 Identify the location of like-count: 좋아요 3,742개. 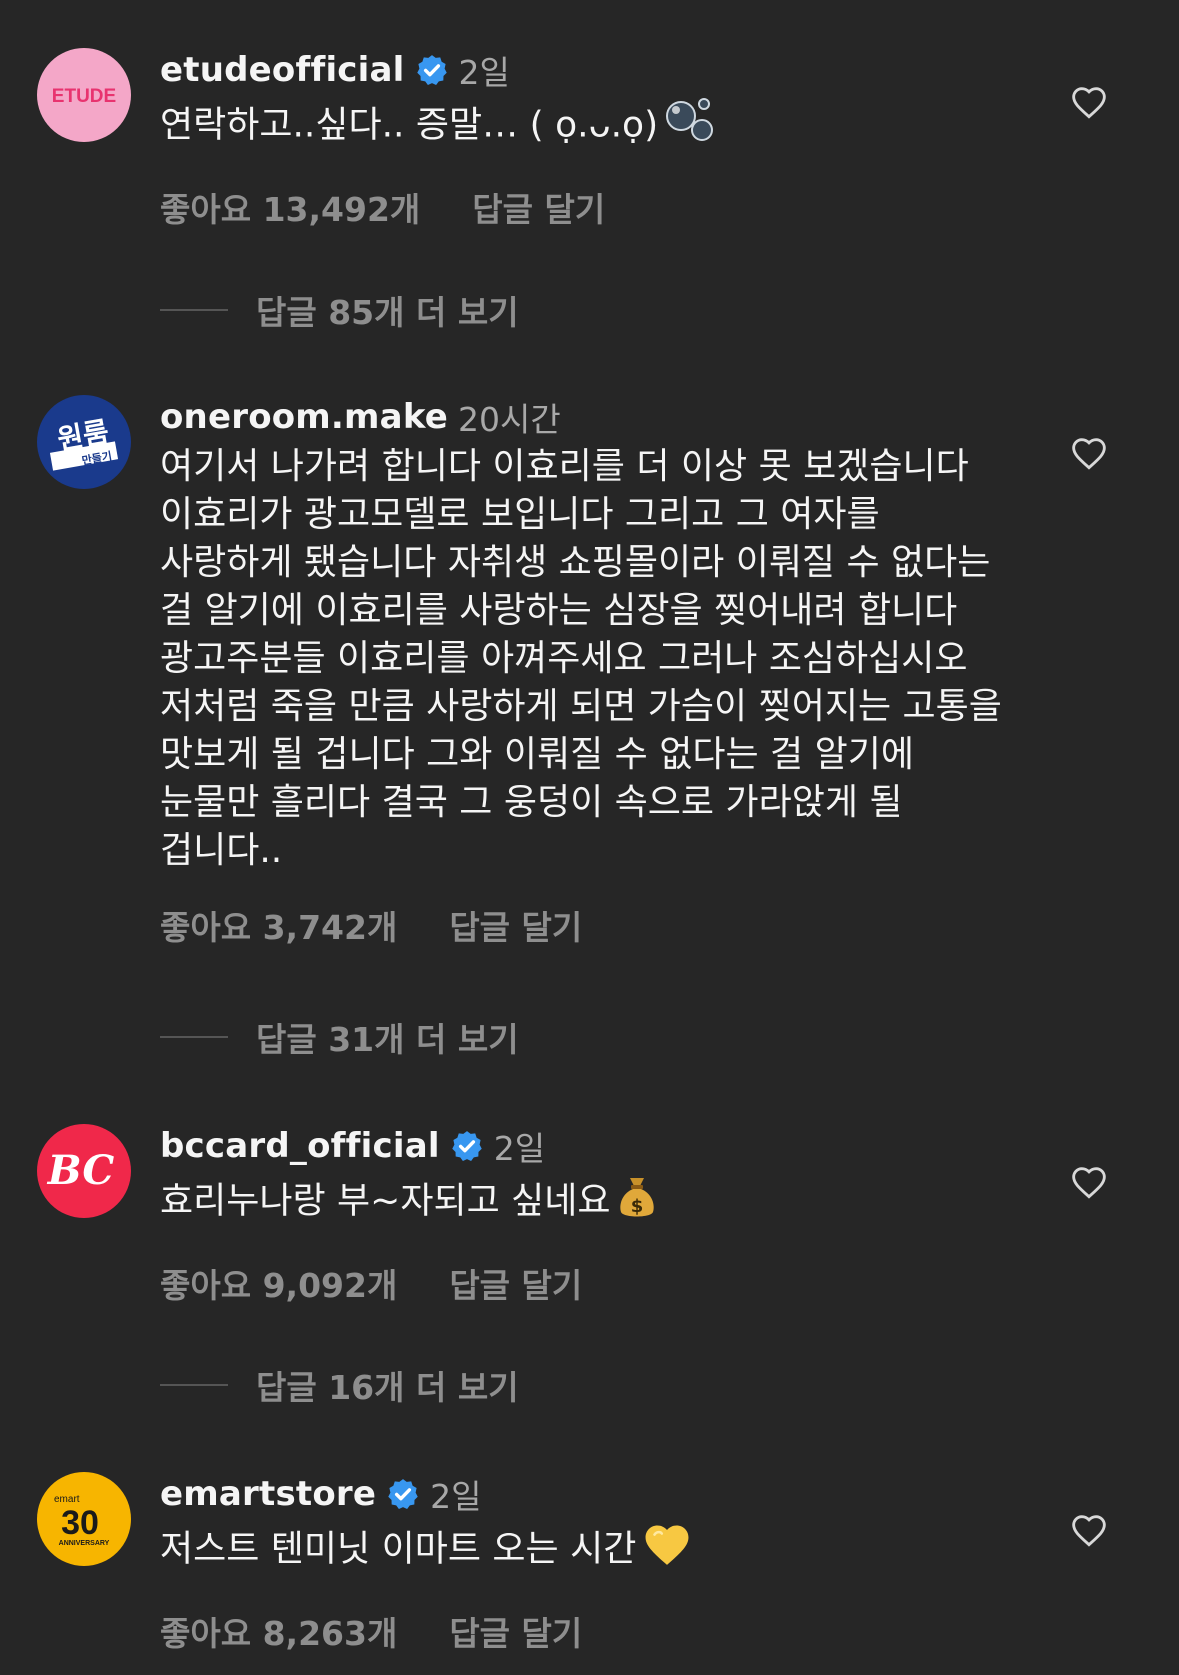
(278, 925).